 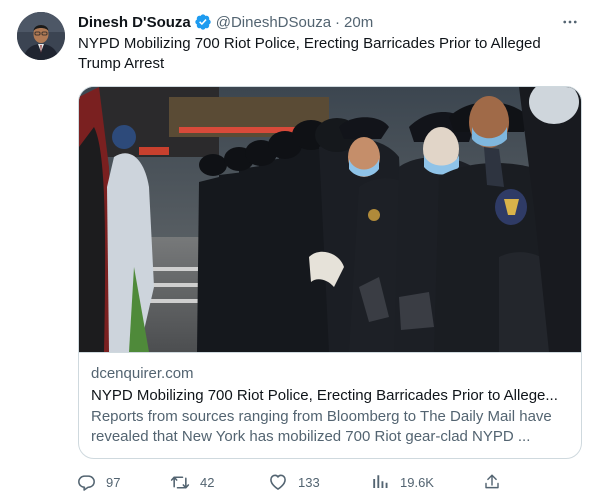 I want to click on reply-count: 97, so click(x=113, y=482).